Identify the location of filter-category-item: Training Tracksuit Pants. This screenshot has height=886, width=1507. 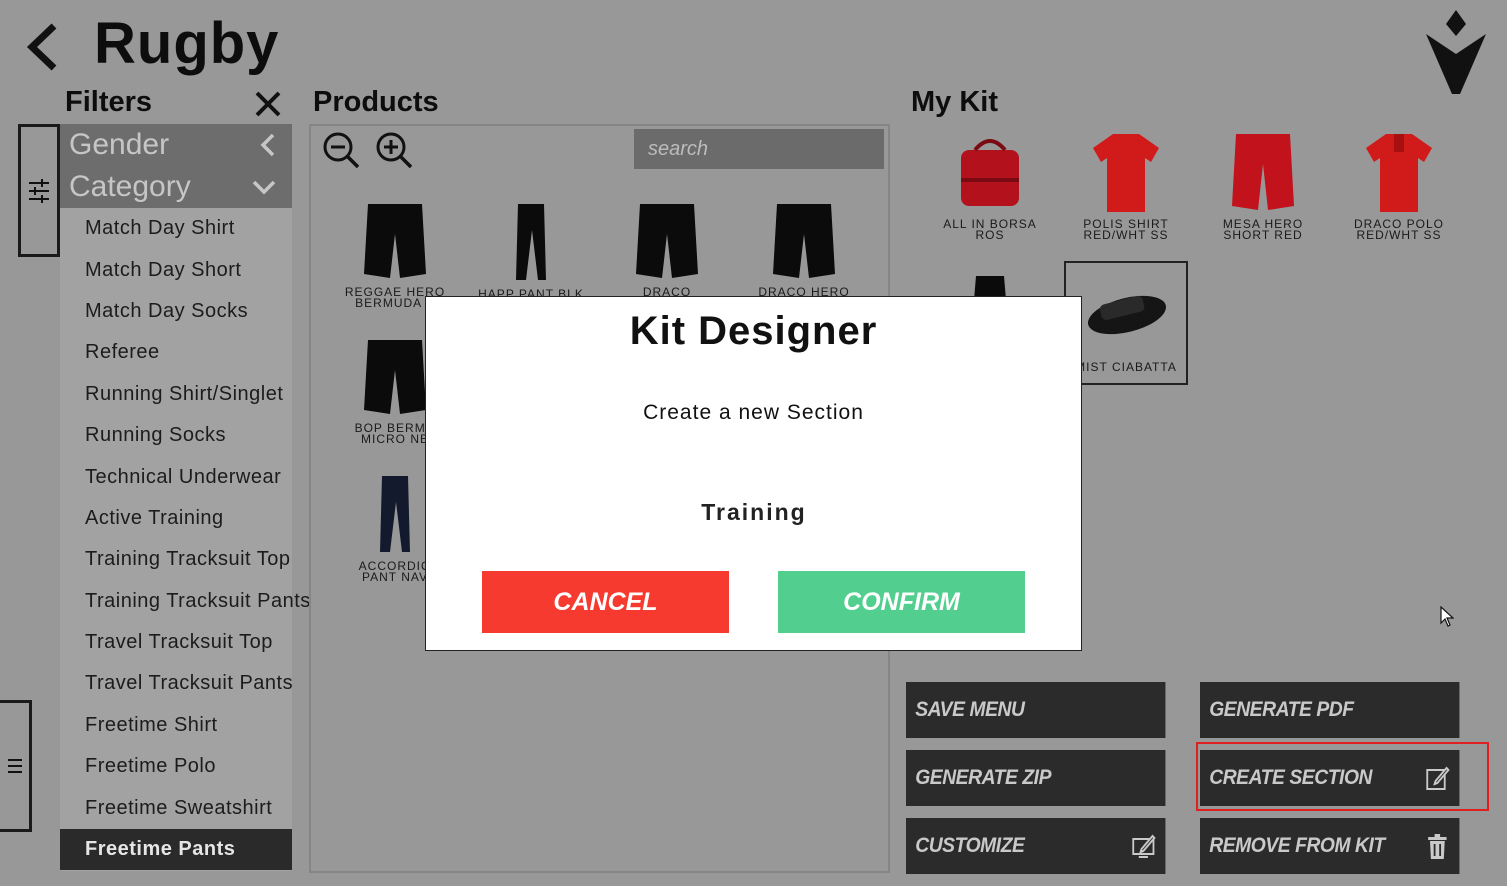
(185, 601).